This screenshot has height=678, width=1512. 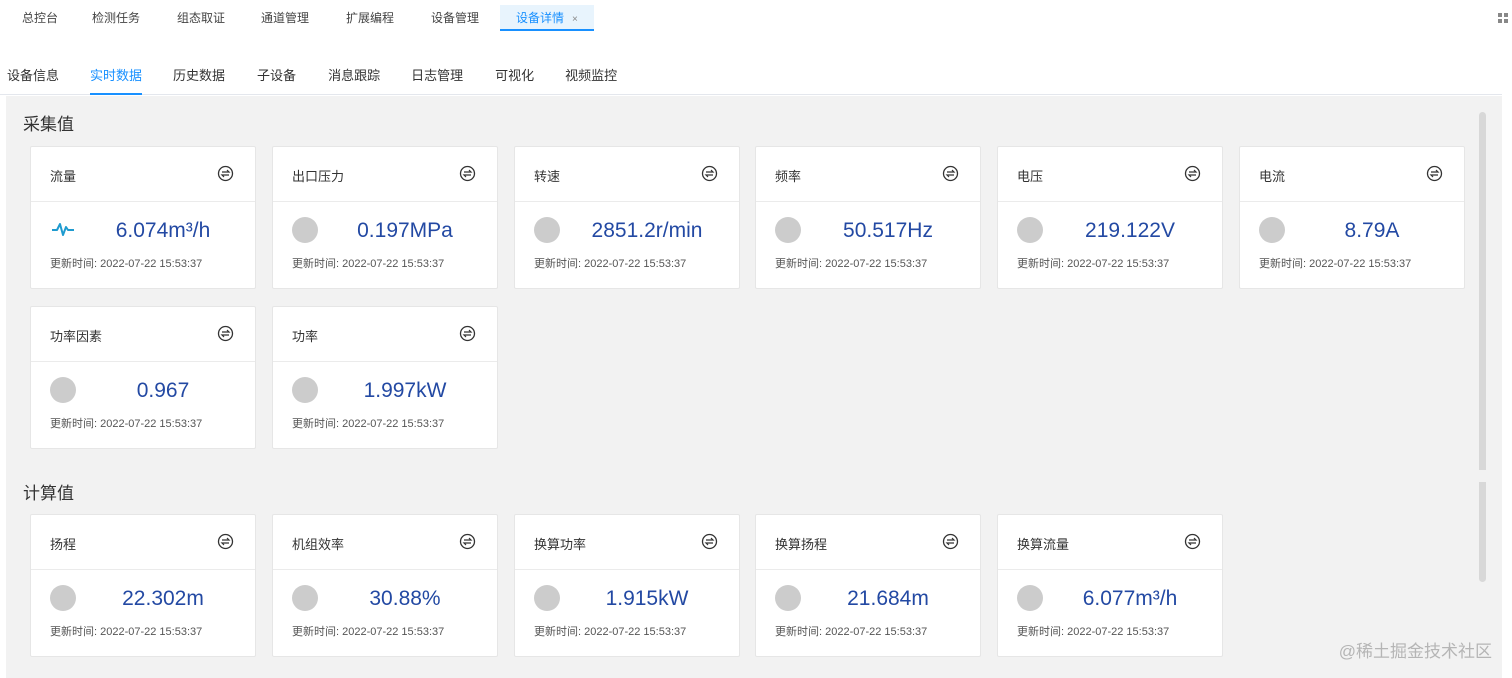 I want to click on close-icon: ×, so click(x=575, y=19).